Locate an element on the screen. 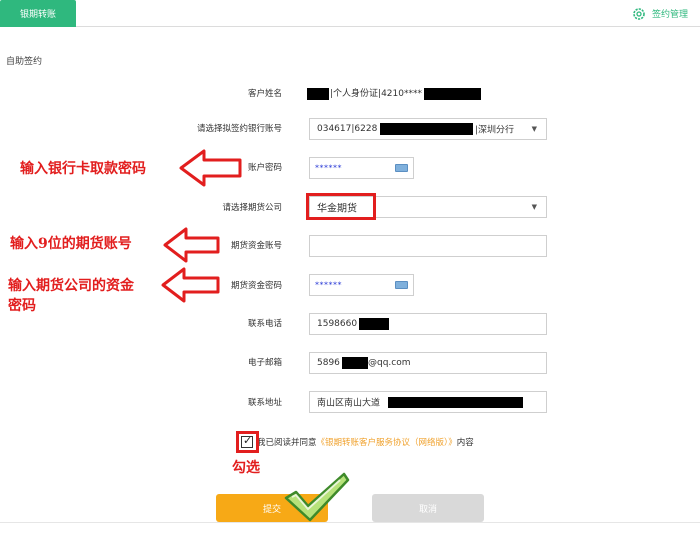 This screenshot has height=534, width=700. annotation-futures-account: 输入9位的期货账号 is located at coordinates (71, 244).